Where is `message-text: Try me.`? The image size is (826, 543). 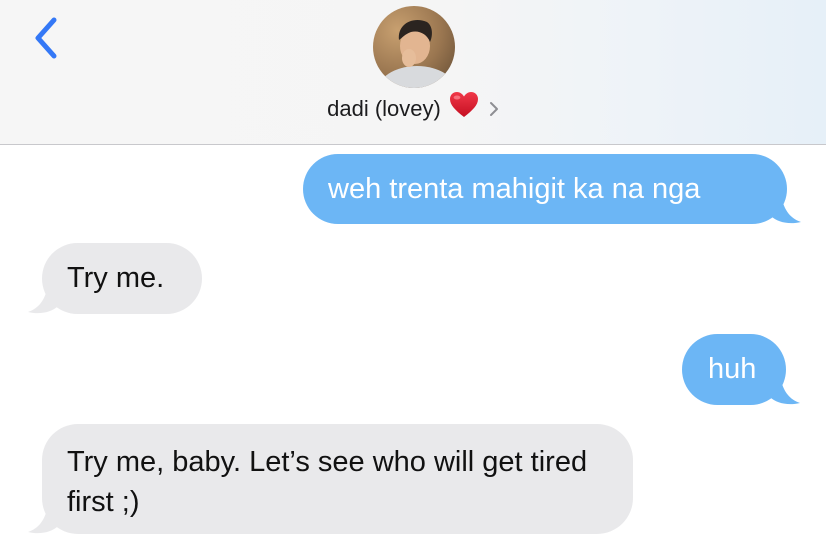 message-text: Try me. is located at coordinates (116, 278).